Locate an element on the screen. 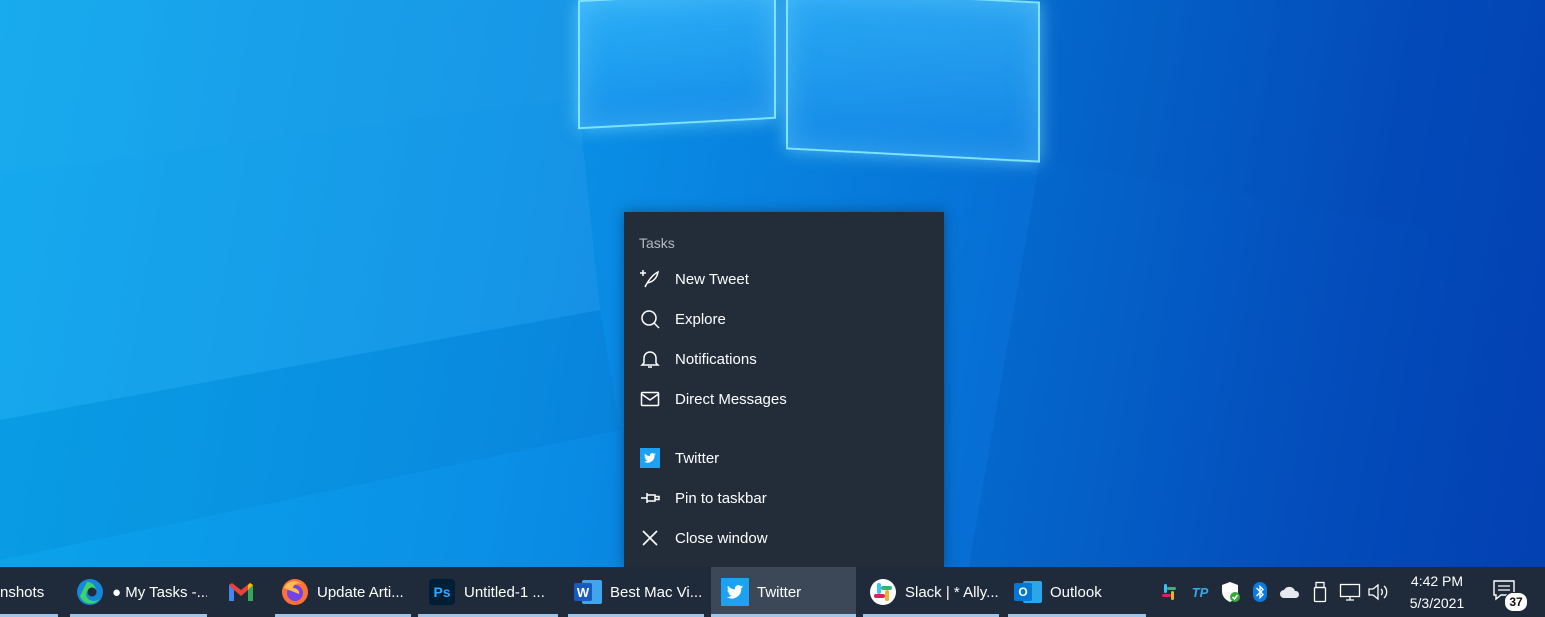 The height and width of the screenshot is (617, 1545). jump-list-item-label: Pin to taskbar is located at coordinates (721, 498).